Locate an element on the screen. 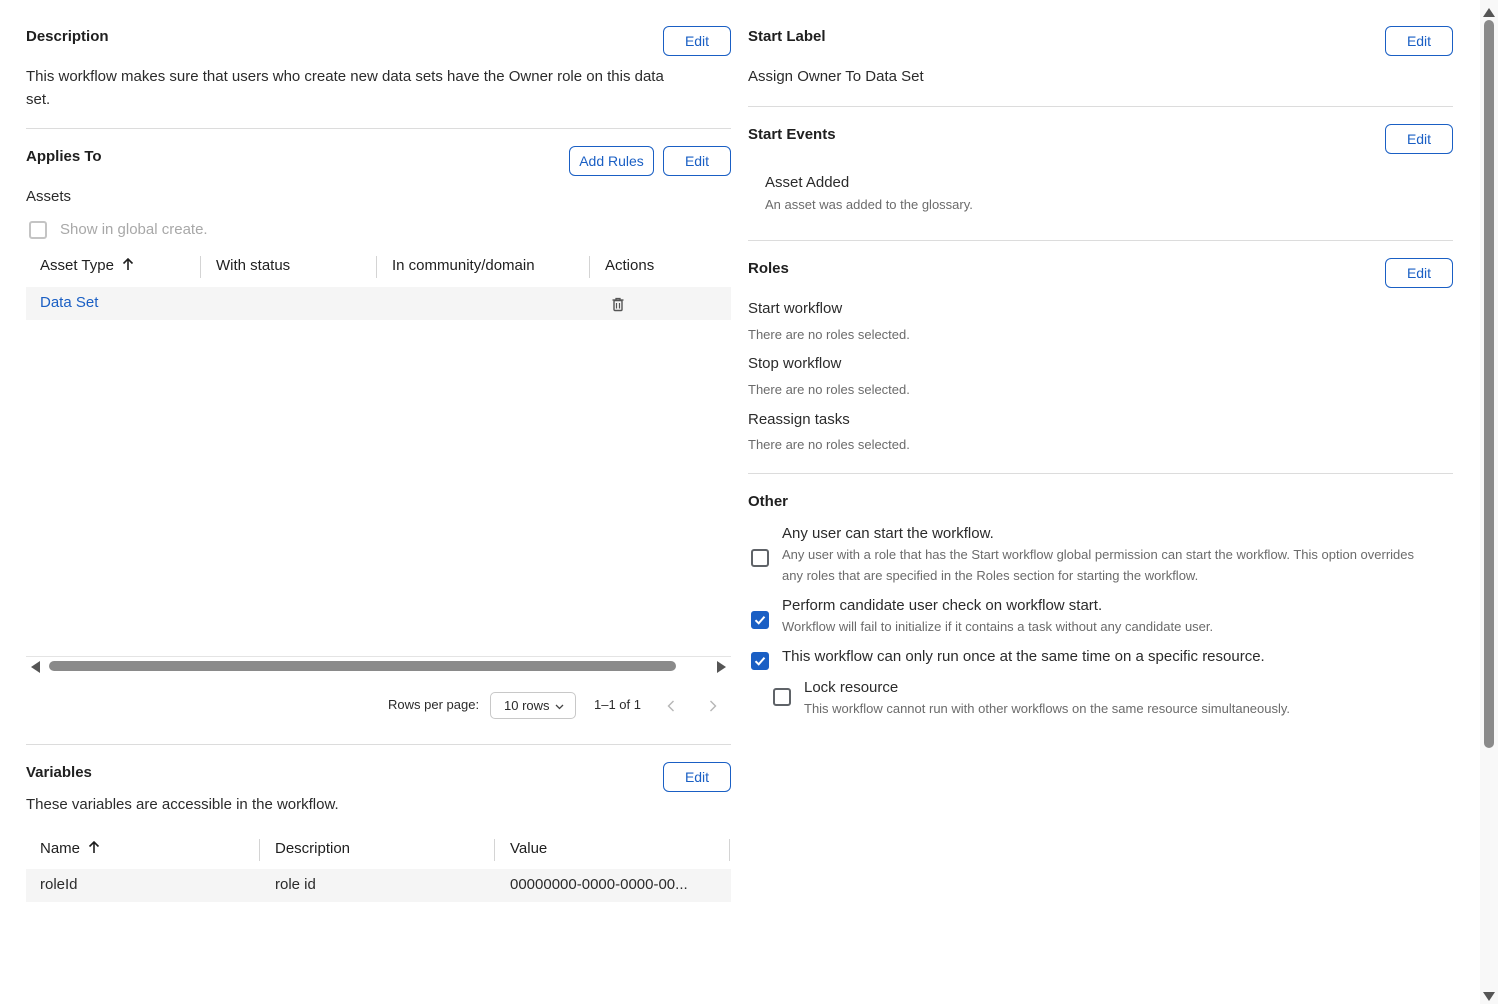 The image size is (1498, 1007). start-label-title: Start Label is located at coordinates (787, 36).